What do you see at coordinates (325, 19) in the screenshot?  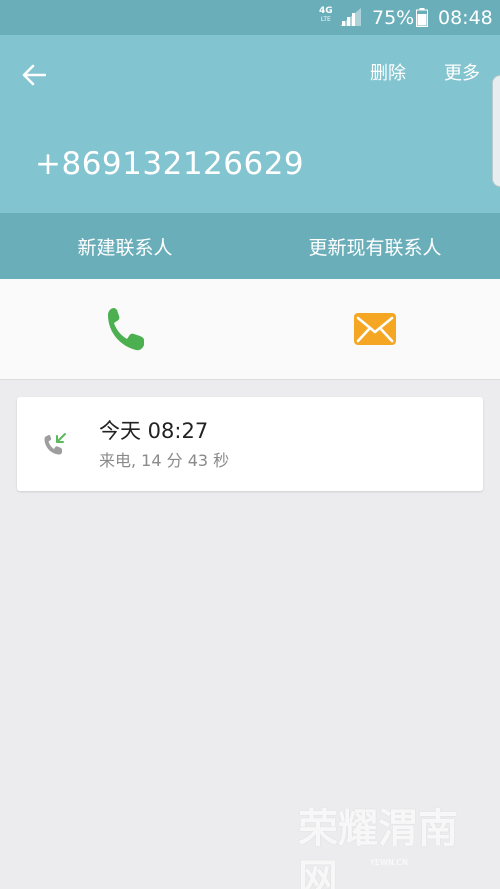 I see `network-subtype: LTE` at bounding box center [325, 19].